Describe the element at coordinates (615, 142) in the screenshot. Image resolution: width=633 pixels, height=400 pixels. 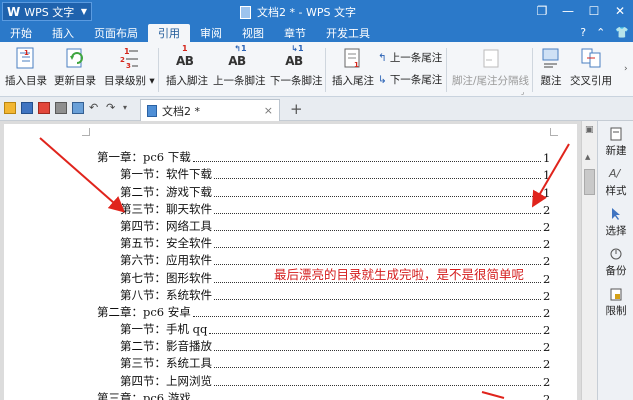
I see `new-button: 新建` at that location.